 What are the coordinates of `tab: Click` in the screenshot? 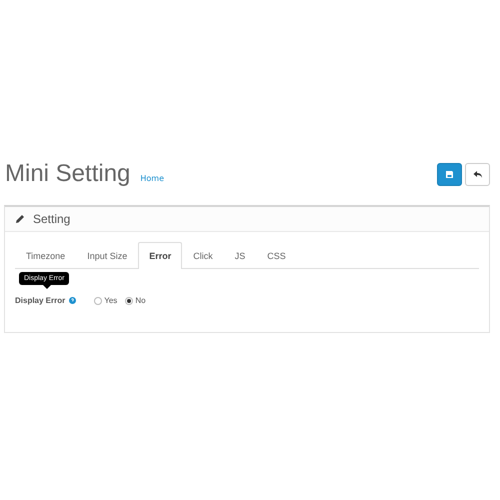 It's located at (203, 255).